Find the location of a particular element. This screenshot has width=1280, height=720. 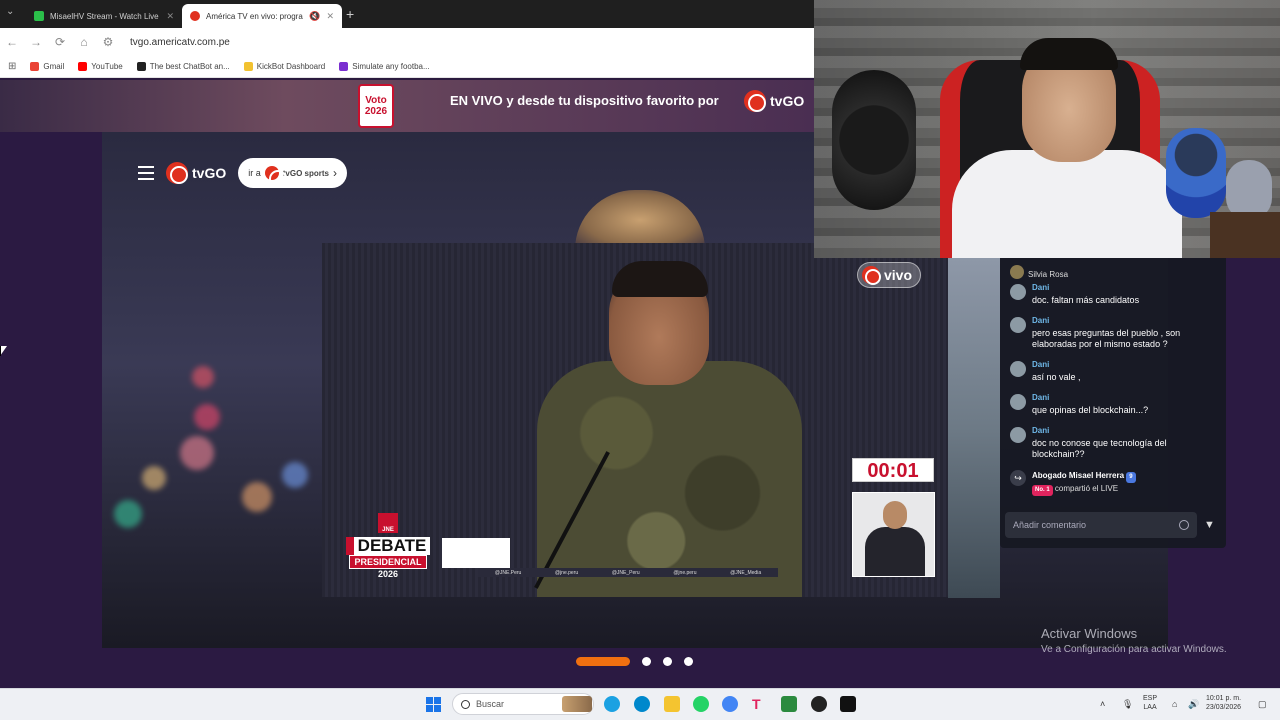

plush-toy is located at coordinates (1196, 173).